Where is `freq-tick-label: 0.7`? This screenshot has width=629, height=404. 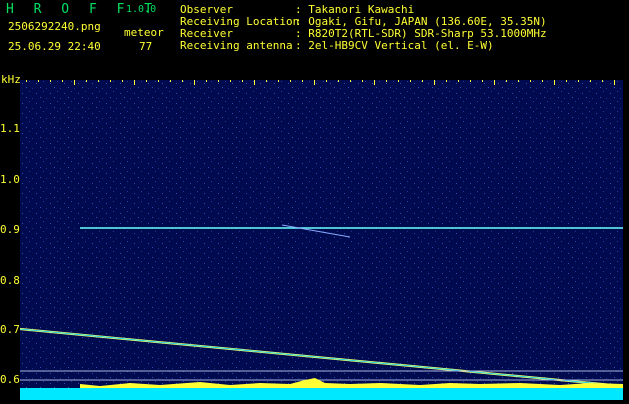 freq-tick-label: 0.7 is located at coordinates (10, 329).